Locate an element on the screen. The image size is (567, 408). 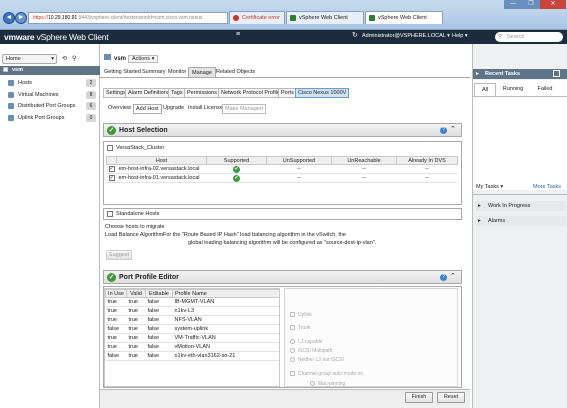
my-tasks-menu: My Tasks ▾ is located at coordinates (489, 187).